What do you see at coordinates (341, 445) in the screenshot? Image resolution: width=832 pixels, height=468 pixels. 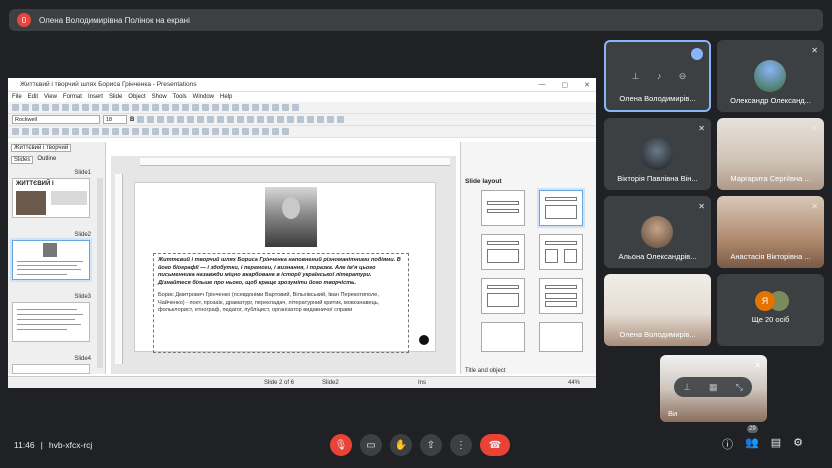 I see `mic-off-button: 🎙` at bounding box center [341, 445].